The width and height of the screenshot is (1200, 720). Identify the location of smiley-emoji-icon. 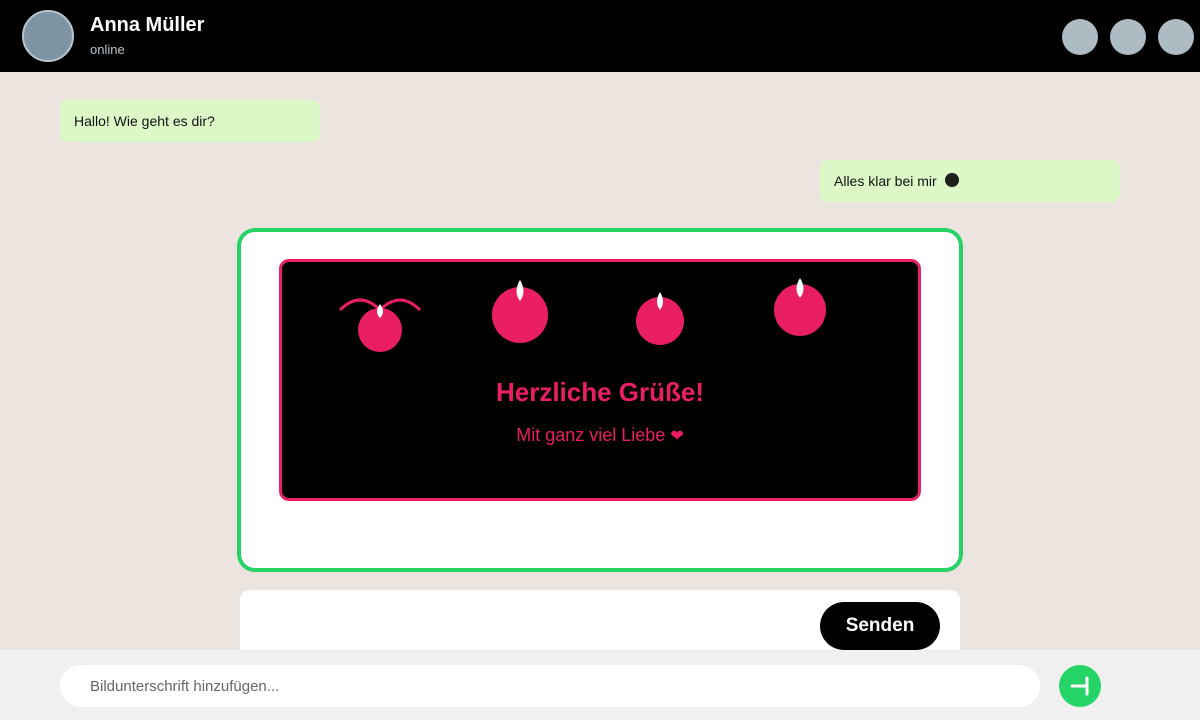
(951, 180).